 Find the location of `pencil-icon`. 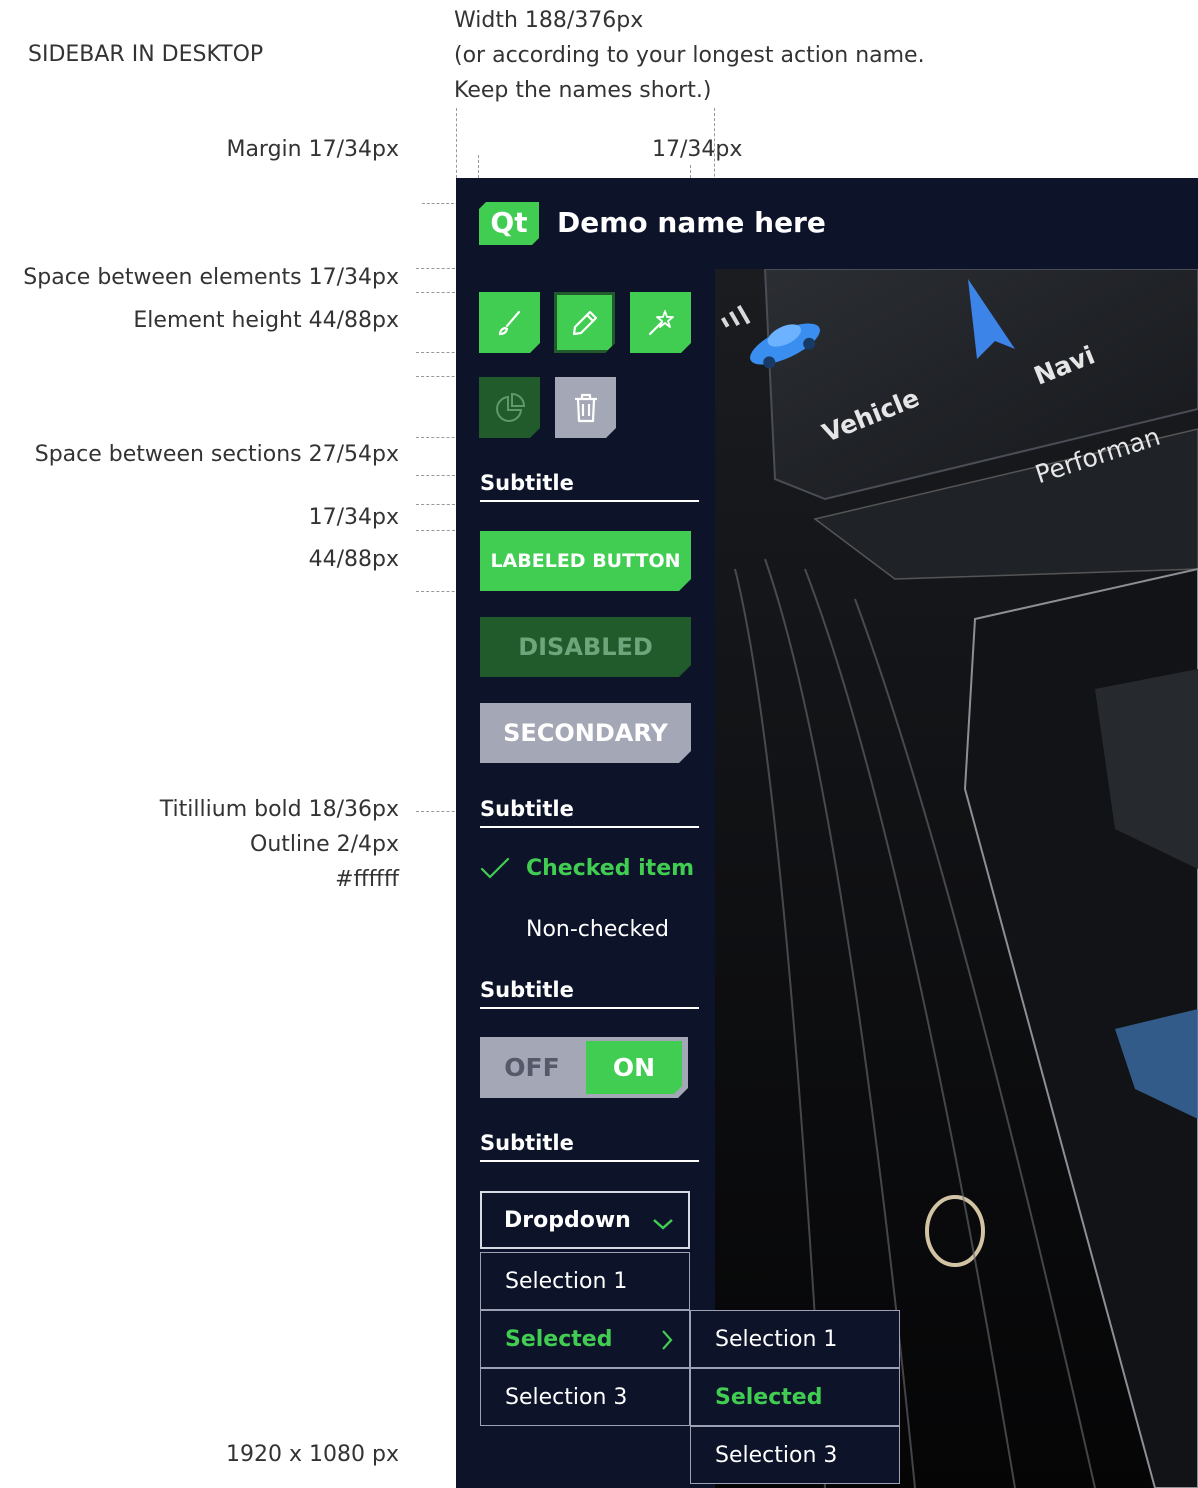

pencil-icon is located at coordinates (585, 323).